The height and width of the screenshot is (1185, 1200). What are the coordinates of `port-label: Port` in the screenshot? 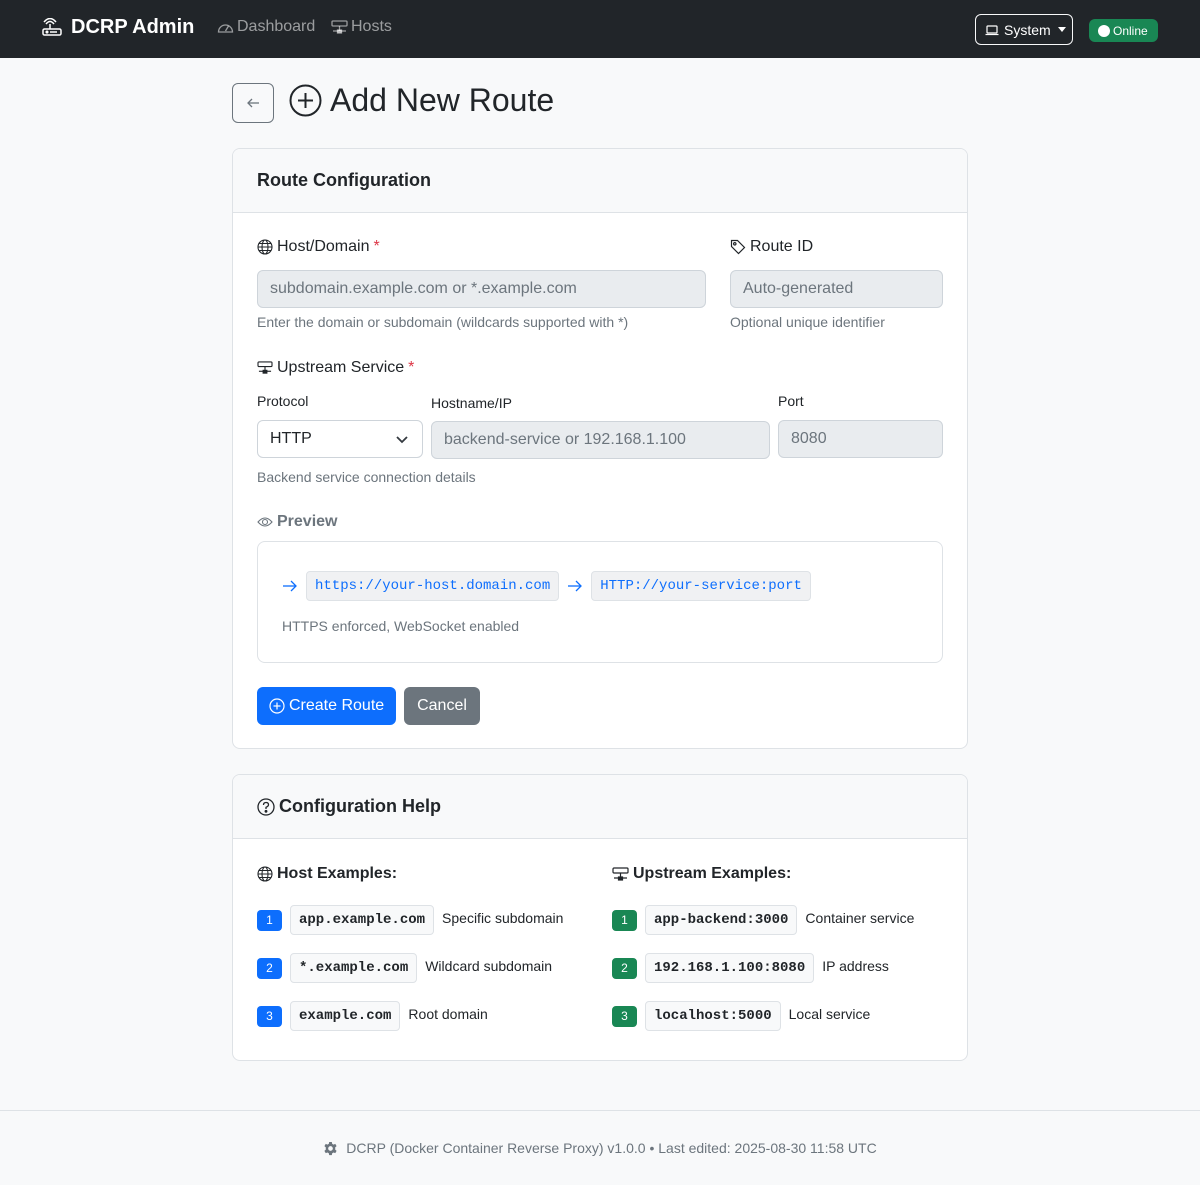 It's located at (791, 401).